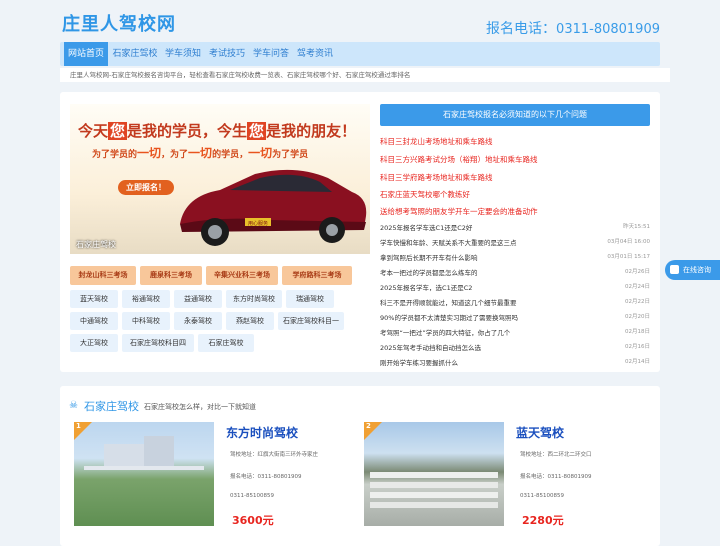 The width and height of the screenshot is (720, 546). Describe the element at coordinates (227, 54) in the screenshot. I see `nav-item-tips: 考试技巧` at that location.